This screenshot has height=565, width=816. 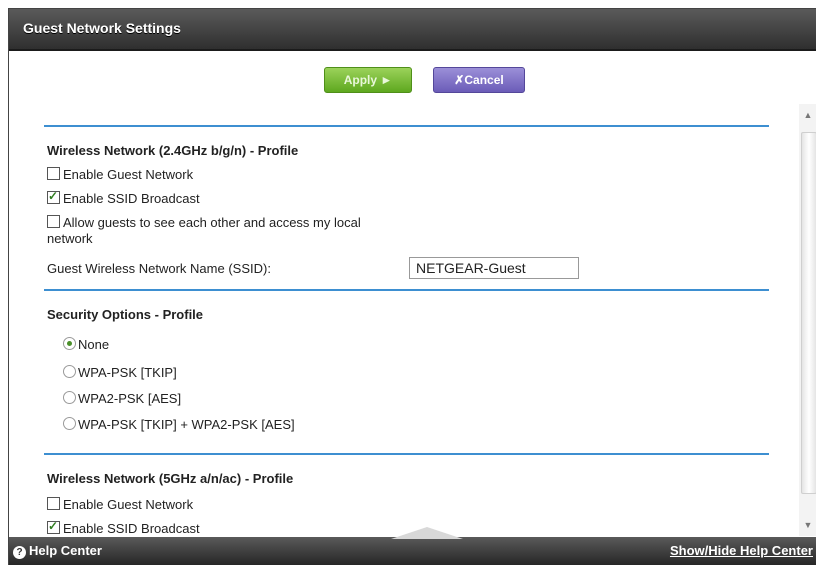 I want to click on enable-guest-24-checkbox, so click(x=53, y=173).